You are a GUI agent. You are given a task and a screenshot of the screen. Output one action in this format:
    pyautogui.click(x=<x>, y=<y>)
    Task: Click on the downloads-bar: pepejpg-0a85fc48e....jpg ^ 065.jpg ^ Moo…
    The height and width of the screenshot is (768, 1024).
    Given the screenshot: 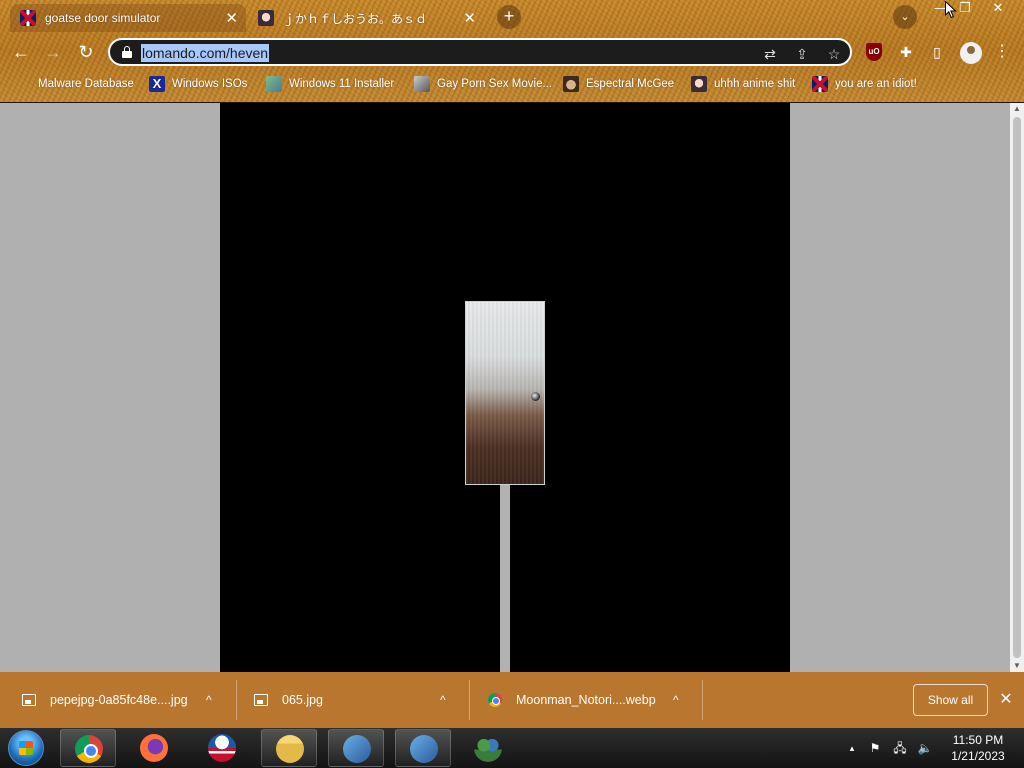 What is the action you would take?
    pyautogui.click(x=512, y=700)
    